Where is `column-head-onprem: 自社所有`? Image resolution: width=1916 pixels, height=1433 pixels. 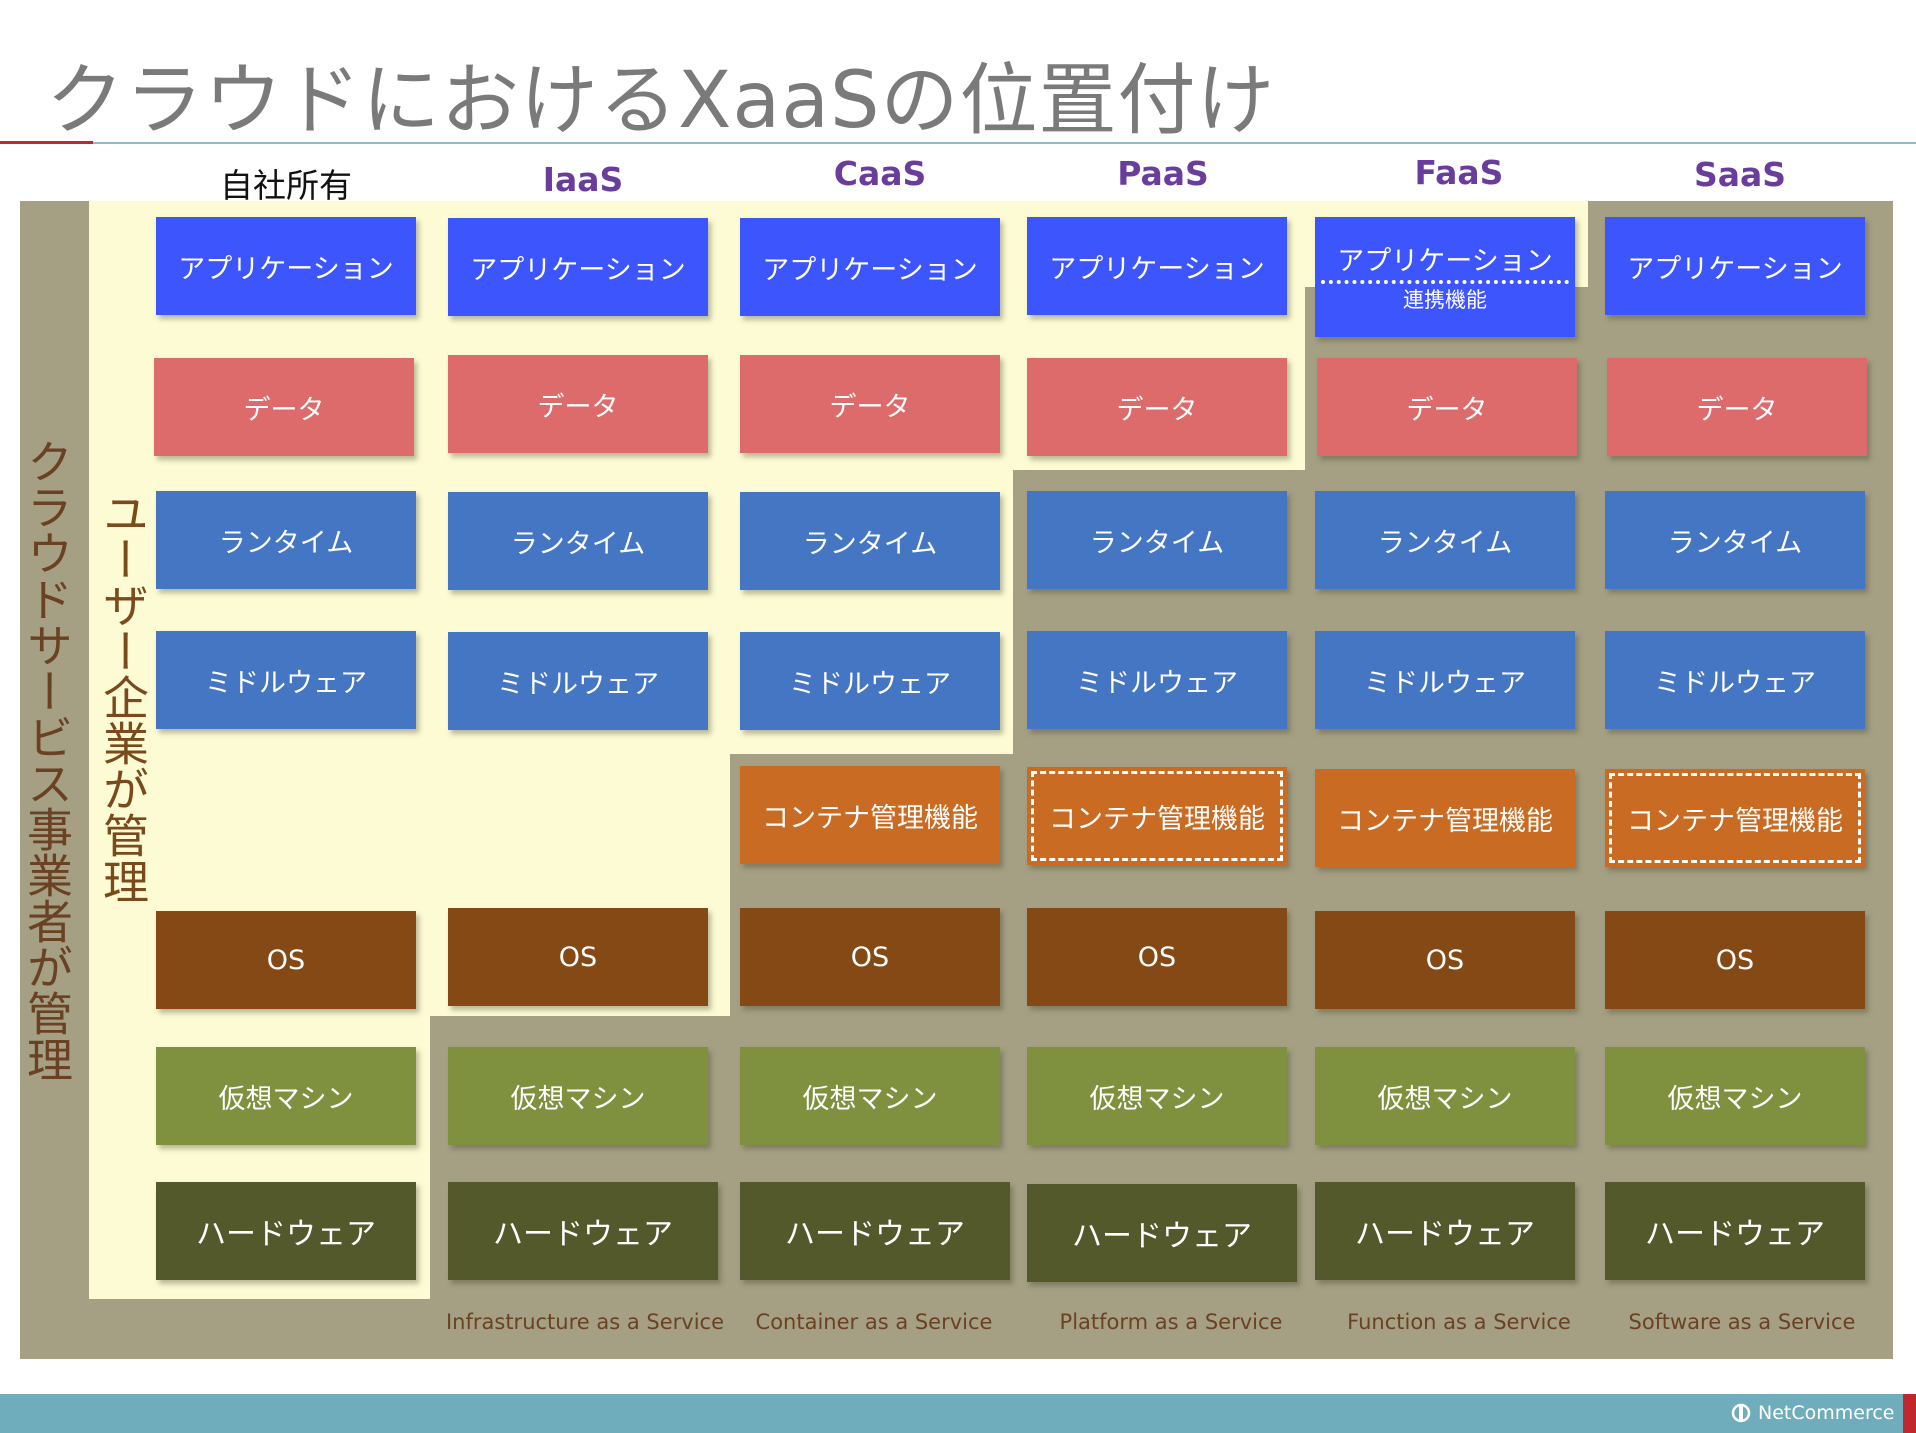
column-head-onprem: 自社所有 is located at coordinates (286, 185).